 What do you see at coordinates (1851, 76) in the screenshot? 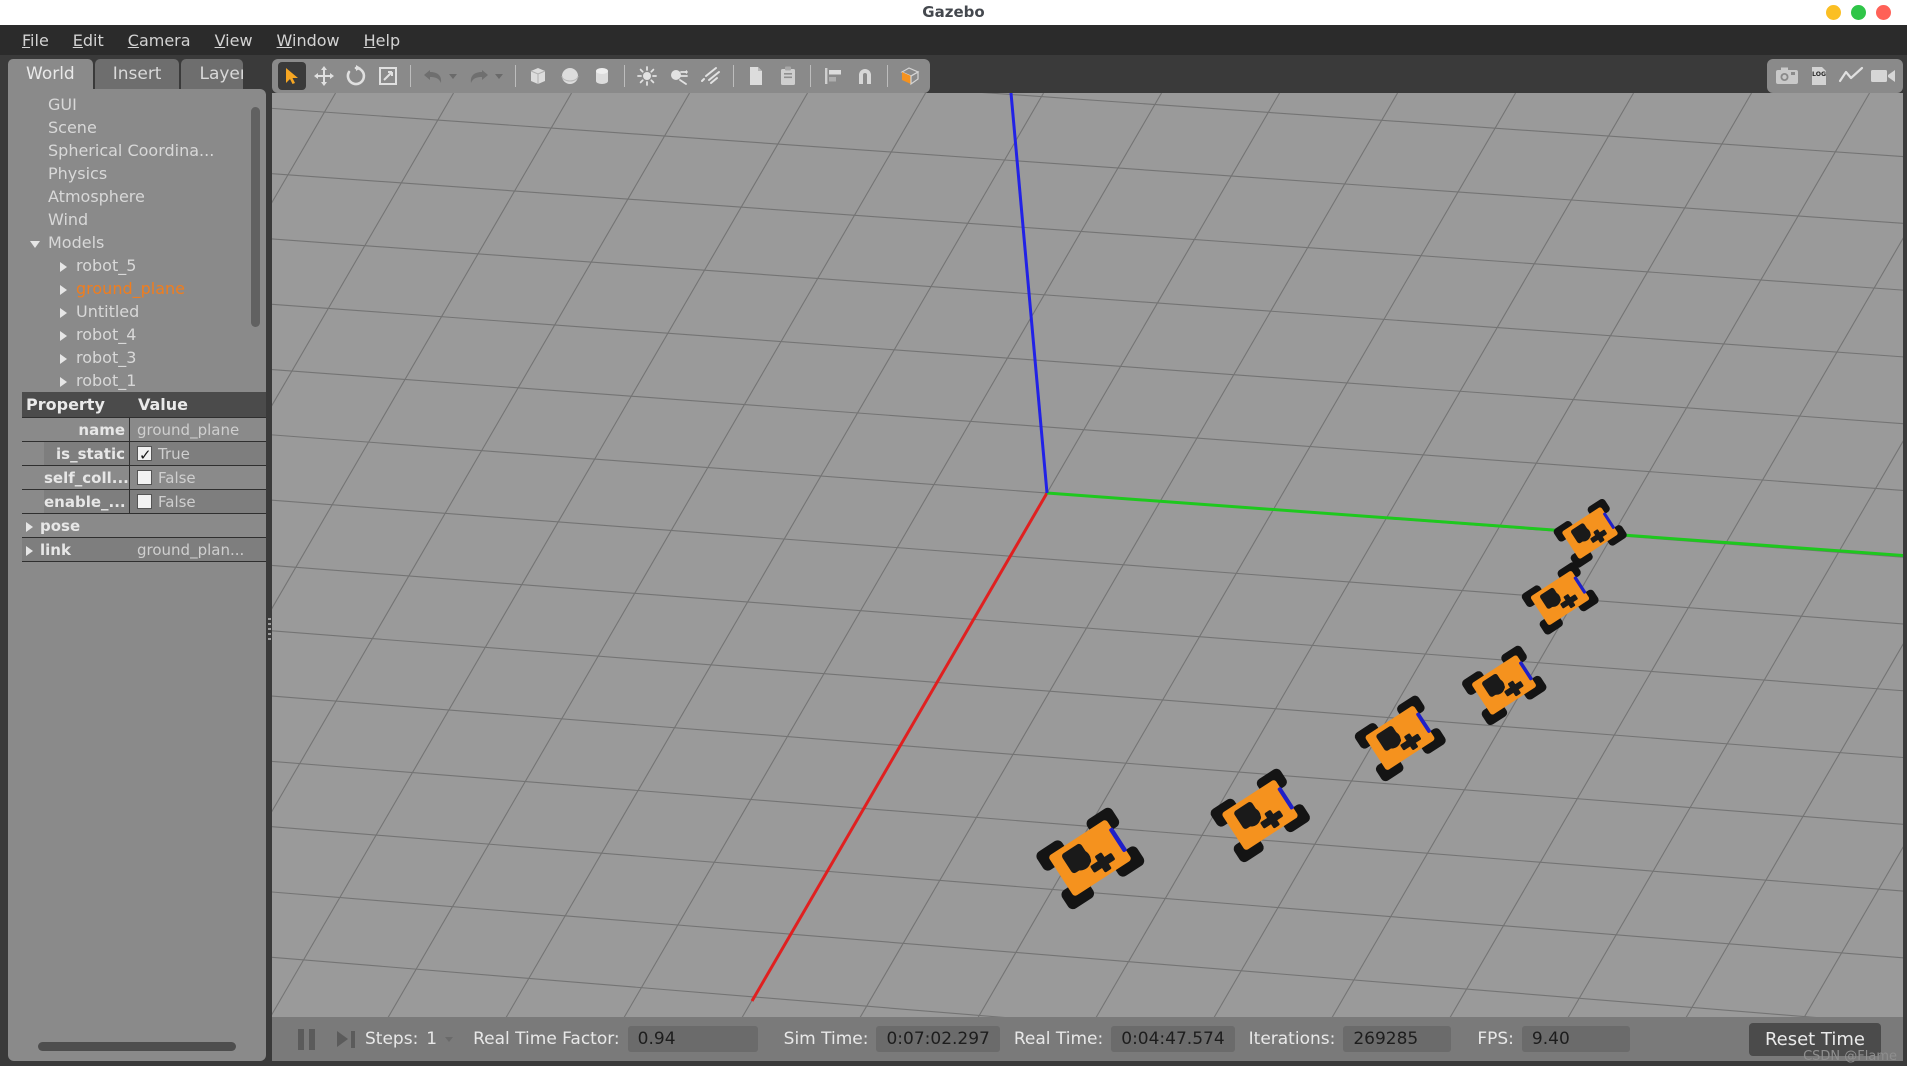
I see `plot-icon` at bounding box center [1851, 76].